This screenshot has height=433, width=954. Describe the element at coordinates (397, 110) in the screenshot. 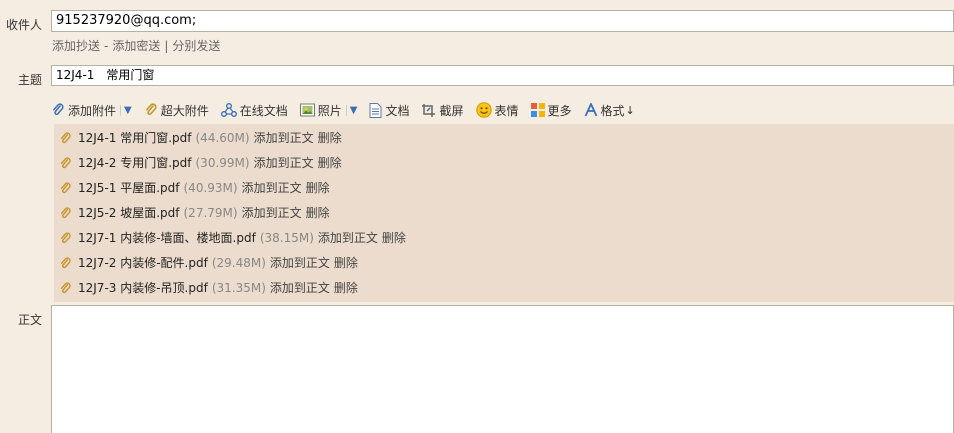

I see `document-label: 文档` at that location.